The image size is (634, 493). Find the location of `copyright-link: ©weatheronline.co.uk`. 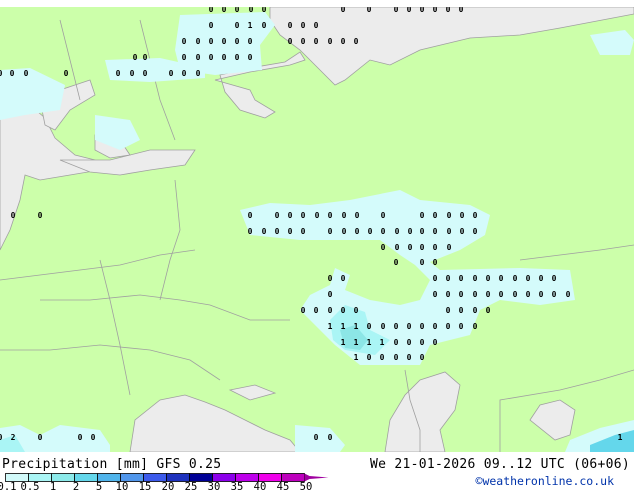

copyright-link: ©weatheronline.co.uk is located at coordinates (545, 481).